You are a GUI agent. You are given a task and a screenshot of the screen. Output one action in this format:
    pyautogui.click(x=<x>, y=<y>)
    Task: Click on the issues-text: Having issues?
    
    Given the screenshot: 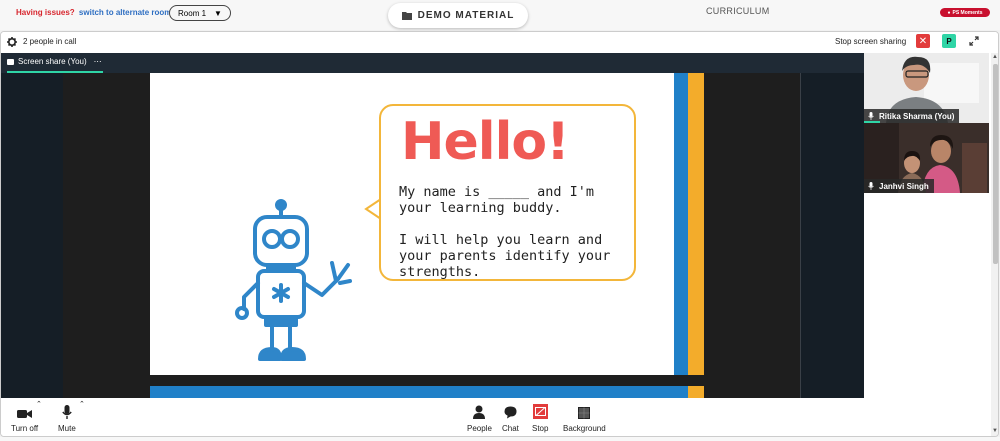 What is the action you would take?
    pyautogui.click(x=45, y=12)
    